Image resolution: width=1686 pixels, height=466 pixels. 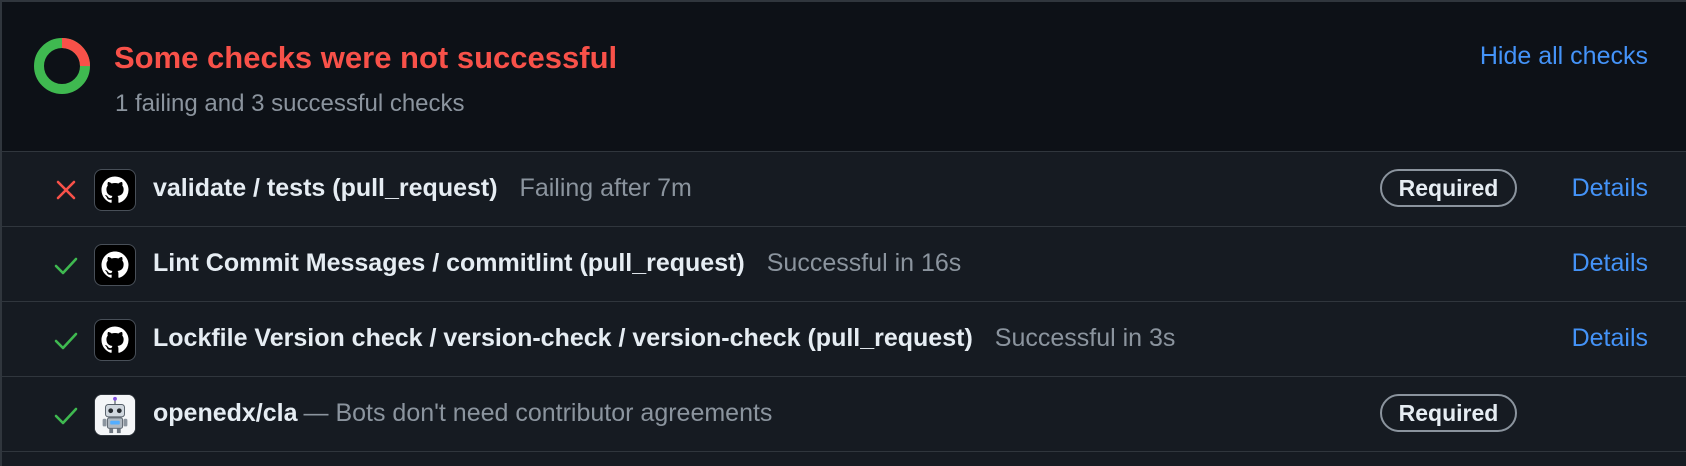 What do you see at coordinates (366, 57) in the screenshot?
I see `summary-title: Some checks were not successful` at bounding box center [366, 57].